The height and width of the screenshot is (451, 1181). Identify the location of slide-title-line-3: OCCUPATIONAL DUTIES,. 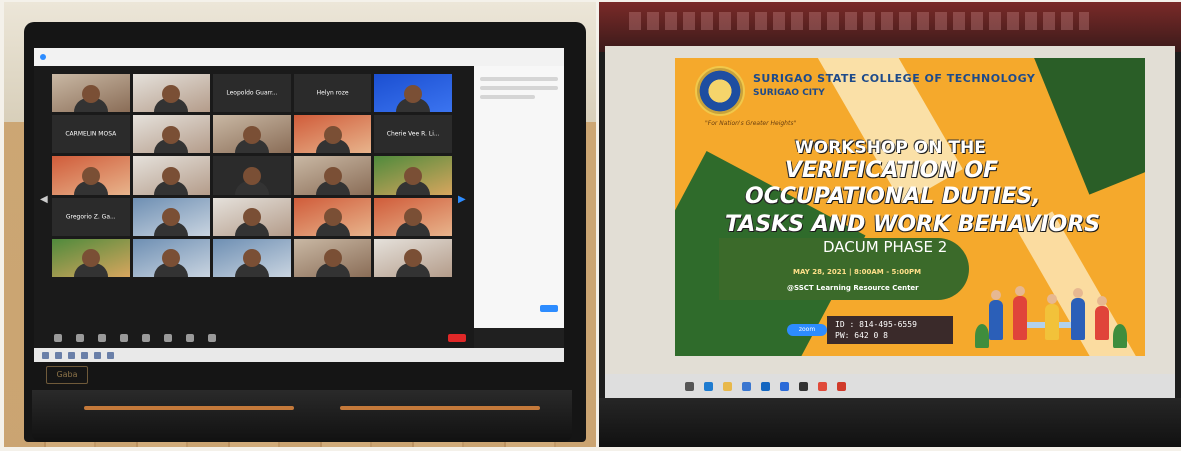
(893, 196).